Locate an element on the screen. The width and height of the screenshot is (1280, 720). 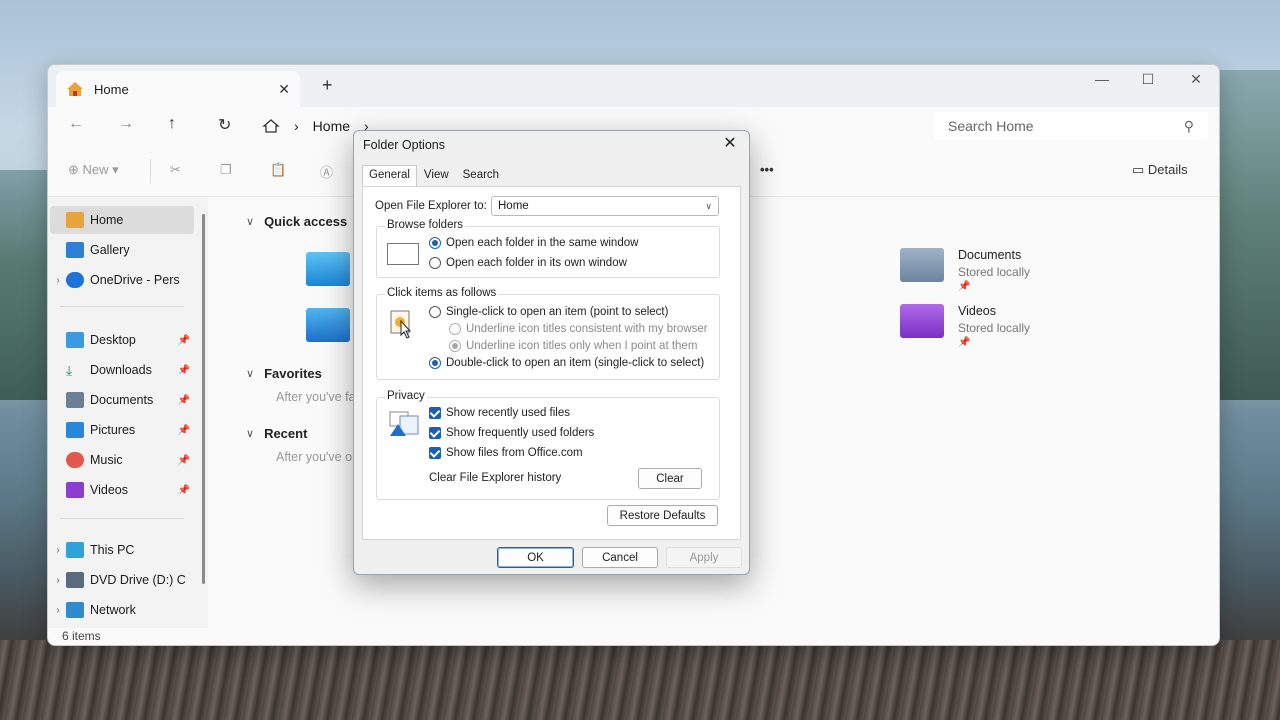
back-icon: ← is located at coordinates (76, 124).